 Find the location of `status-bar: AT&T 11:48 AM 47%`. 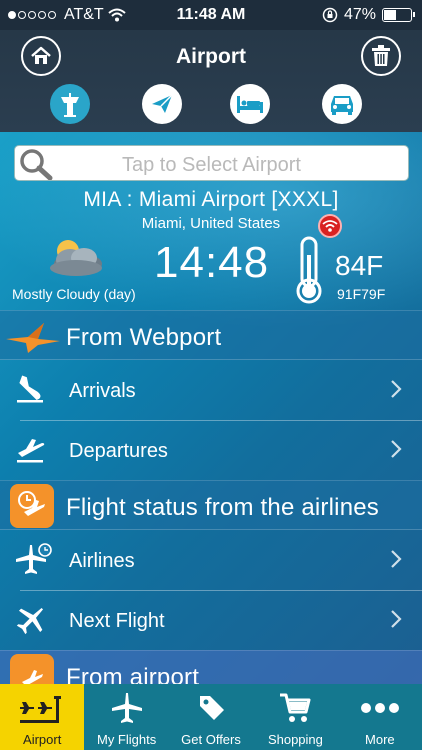

status-bar: AT&T 11:48 AM 47% is located at coordinates (211, 15).